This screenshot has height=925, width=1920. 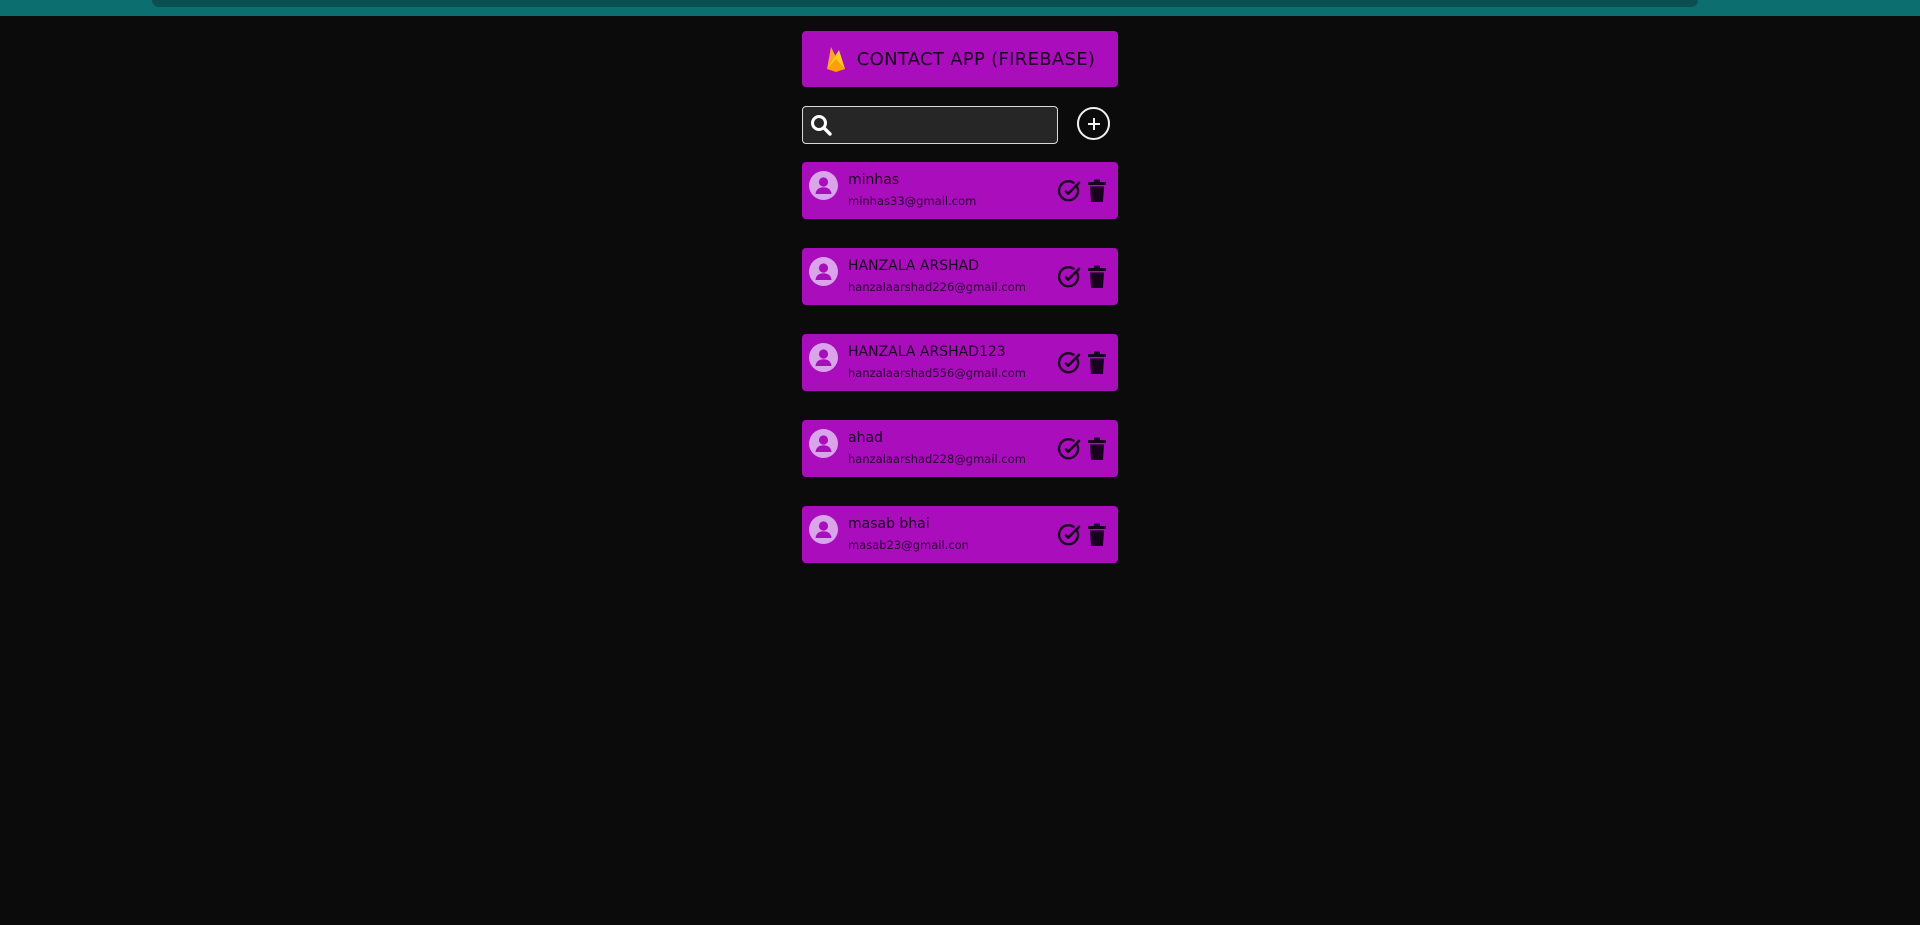 What do you see at coordinates (908, 545) in the screenshot?
I see `contact-email: masab23@gmail.con` at bounding box center [908, 545].